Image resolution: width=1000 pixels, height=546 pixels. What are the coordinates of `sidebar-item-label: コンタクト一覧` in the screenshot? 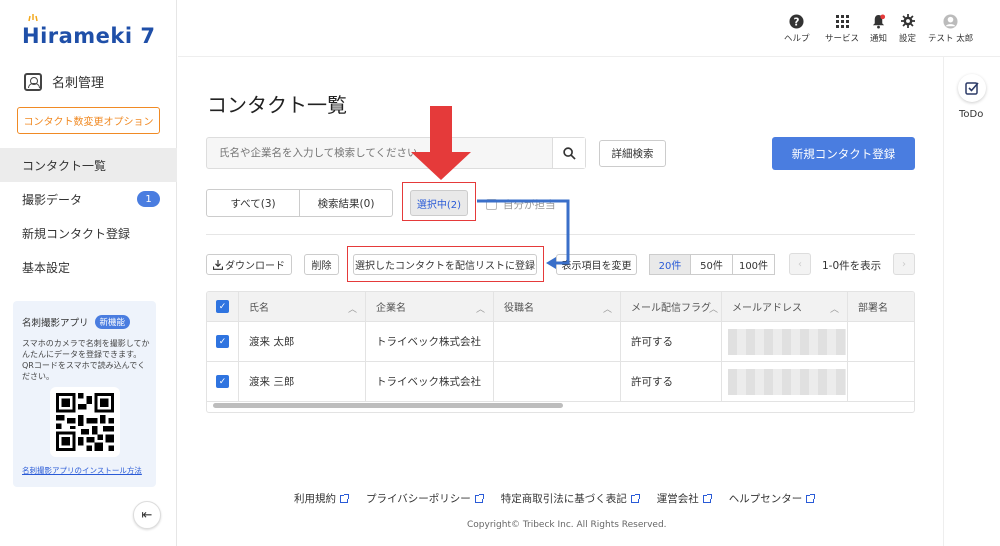 It's located at (64, 165).